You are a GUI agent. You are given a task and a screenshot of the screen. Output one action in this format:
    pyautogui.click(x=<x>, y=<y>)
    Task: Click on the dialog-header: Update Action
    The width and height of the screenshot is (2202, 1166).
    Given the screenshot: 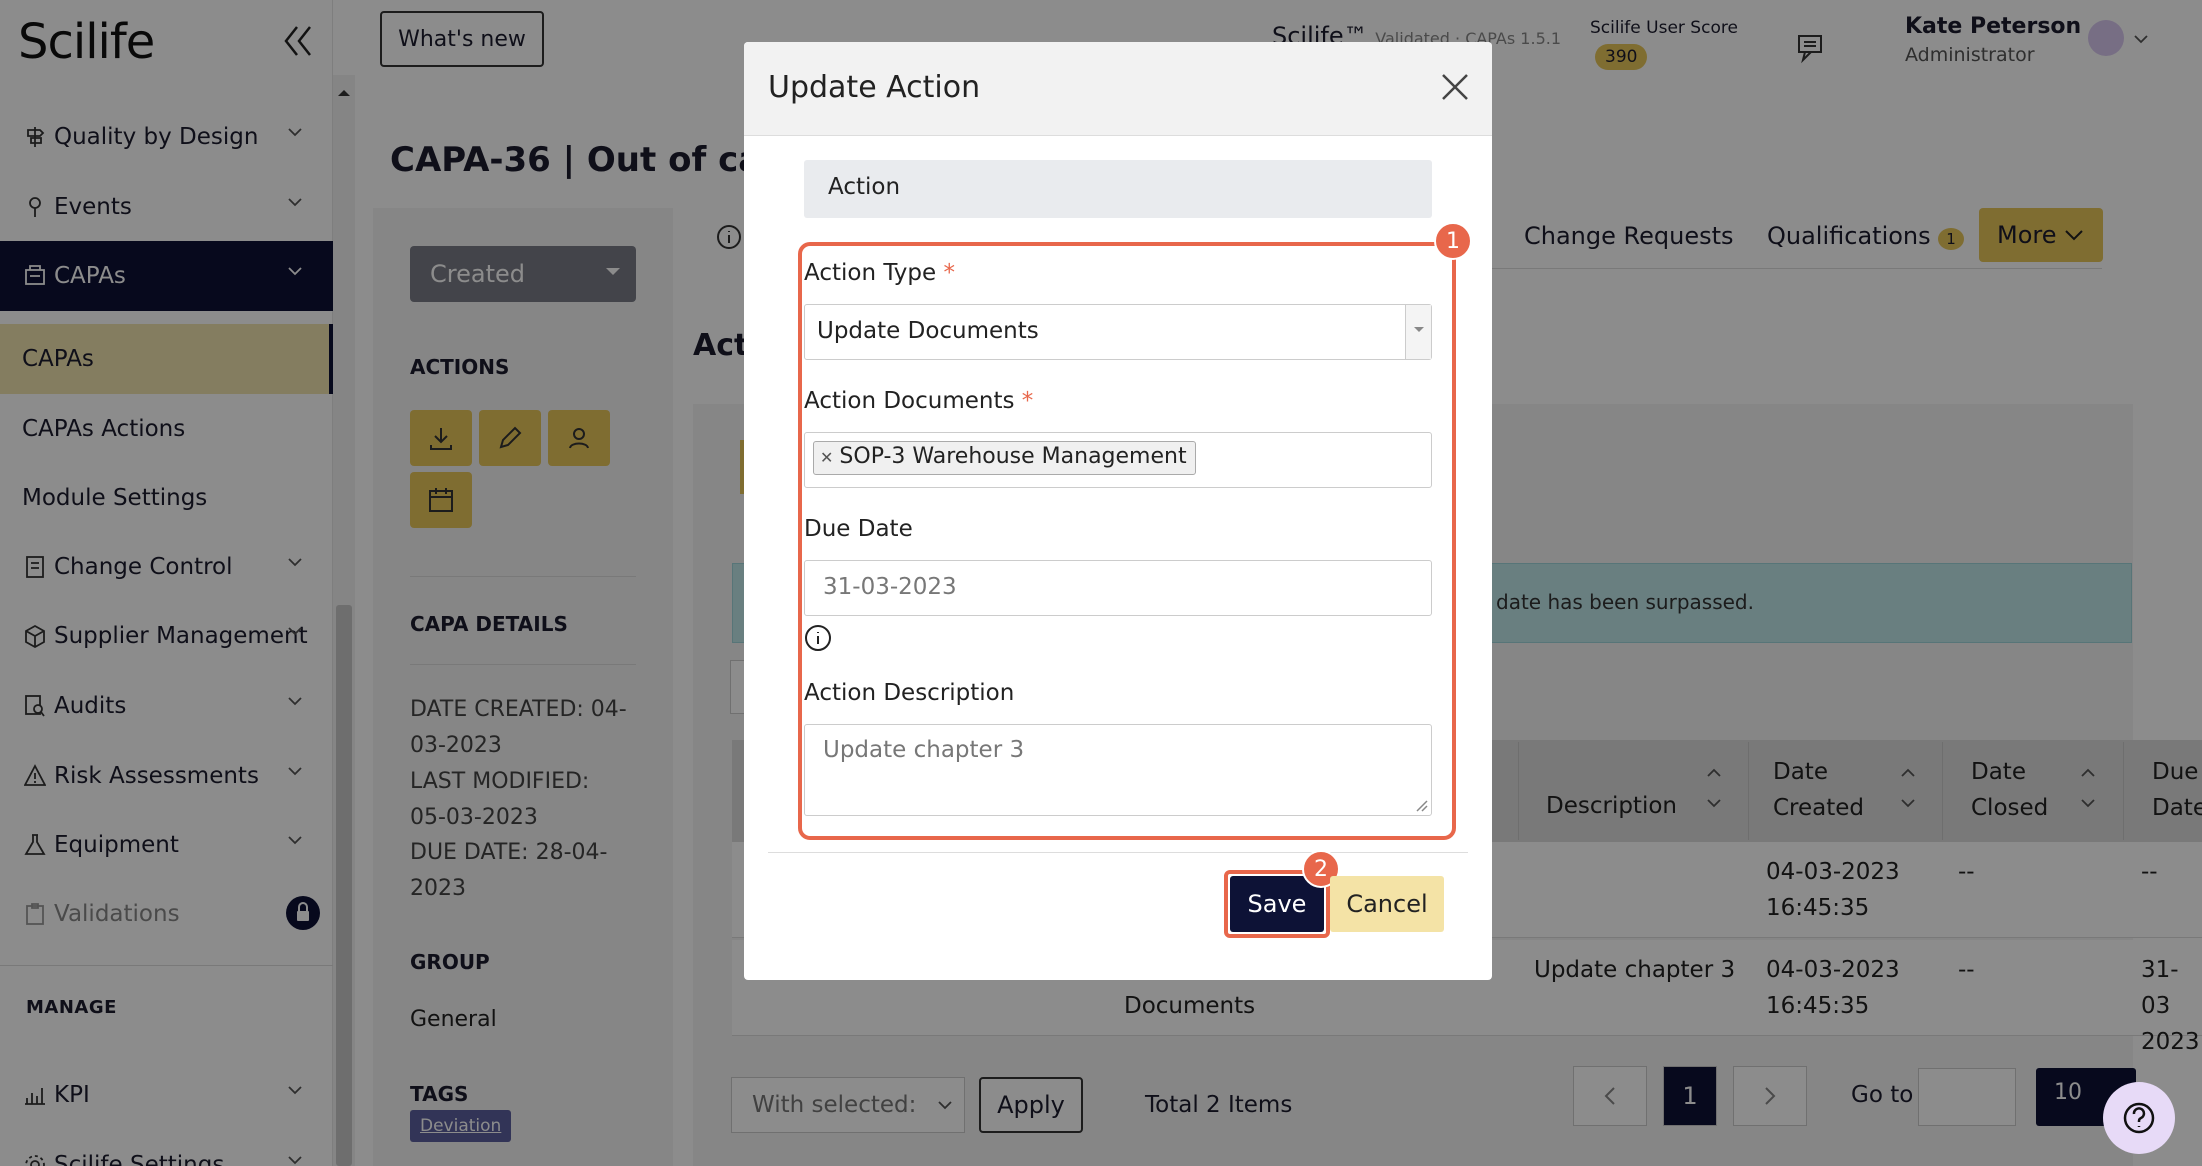 What is the action you would take?
    pyautogui.click(x=1118, y=89)
    